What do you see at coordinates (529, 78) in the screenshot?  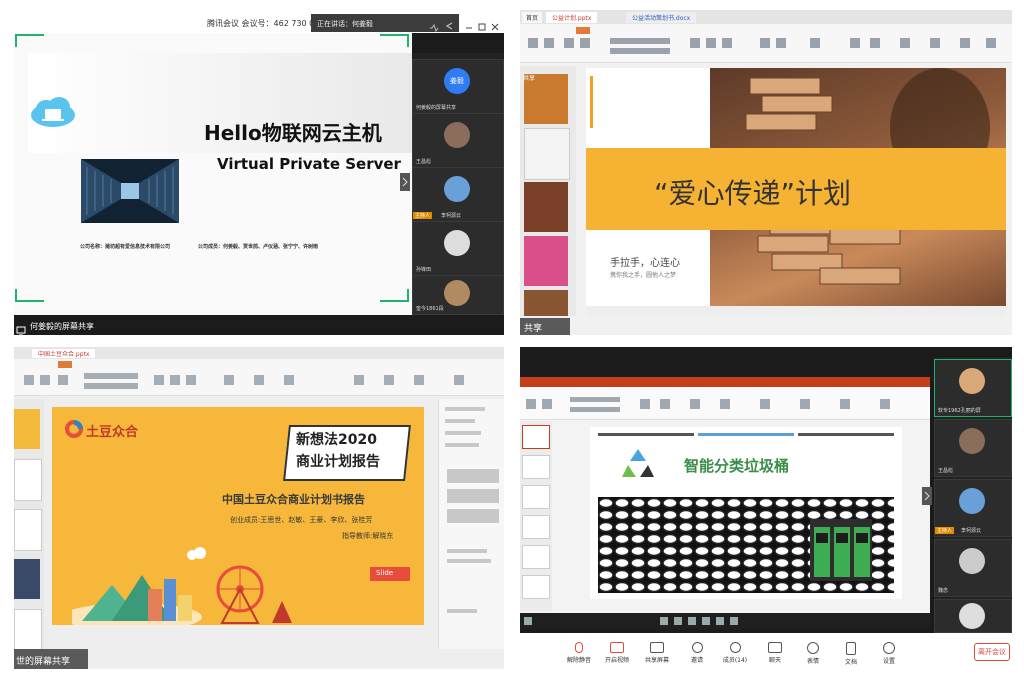 I see `thumb-label: 共享` at bounding box center [529, 78].